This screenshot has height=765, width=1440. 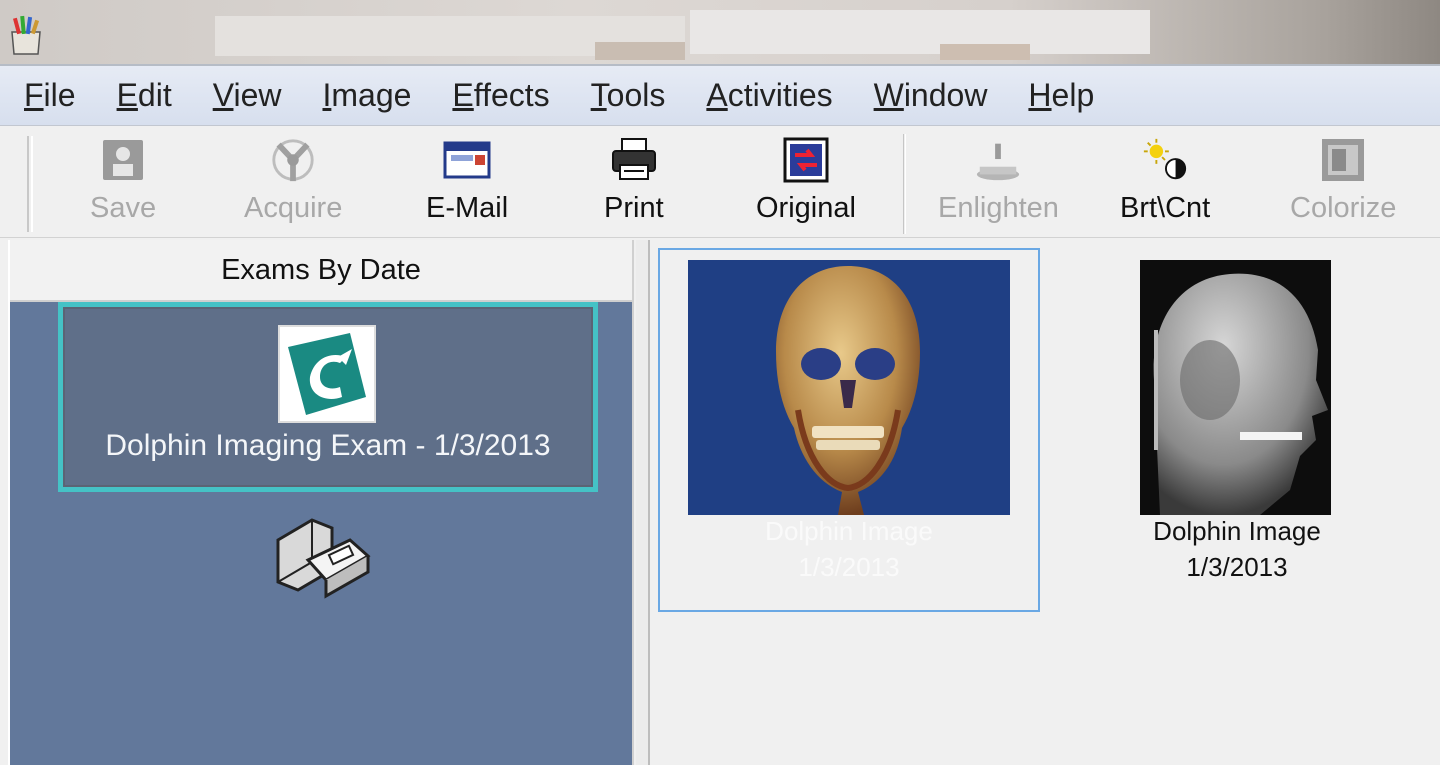 I want to click on printer-icon, so click(x=634, y=160).